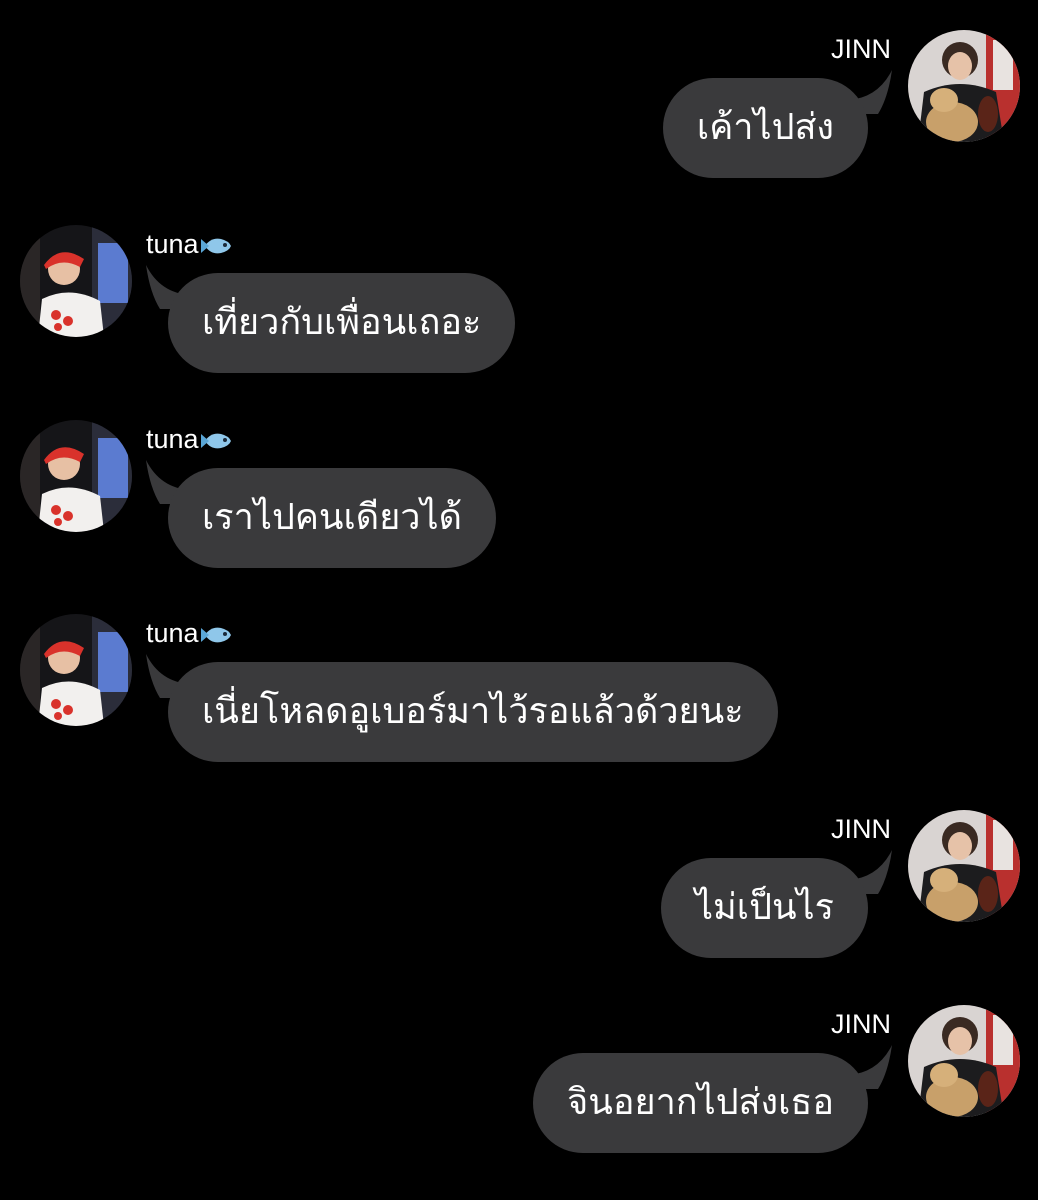 The image size is (1038, 1200). Describe the element at coordinates (764, 908) in the screenshot. I see `message-bubble: ไม่เป็นไร` at that location.